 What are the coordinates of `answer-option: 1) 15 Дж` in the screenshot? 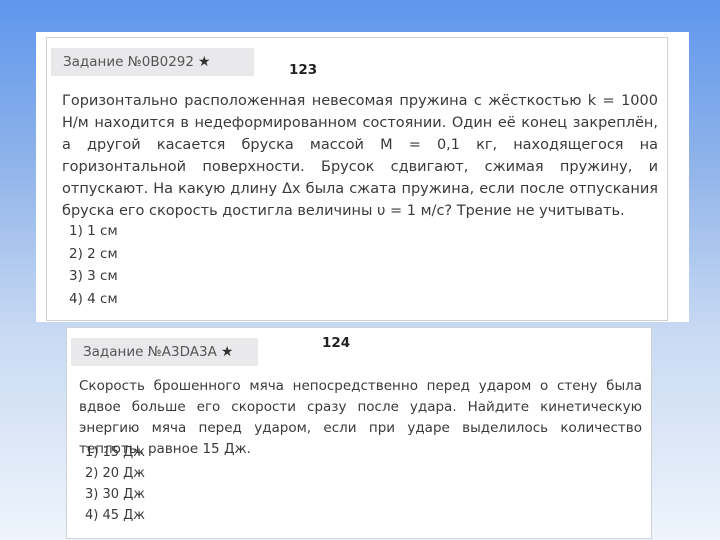 It's located at (115, 452).